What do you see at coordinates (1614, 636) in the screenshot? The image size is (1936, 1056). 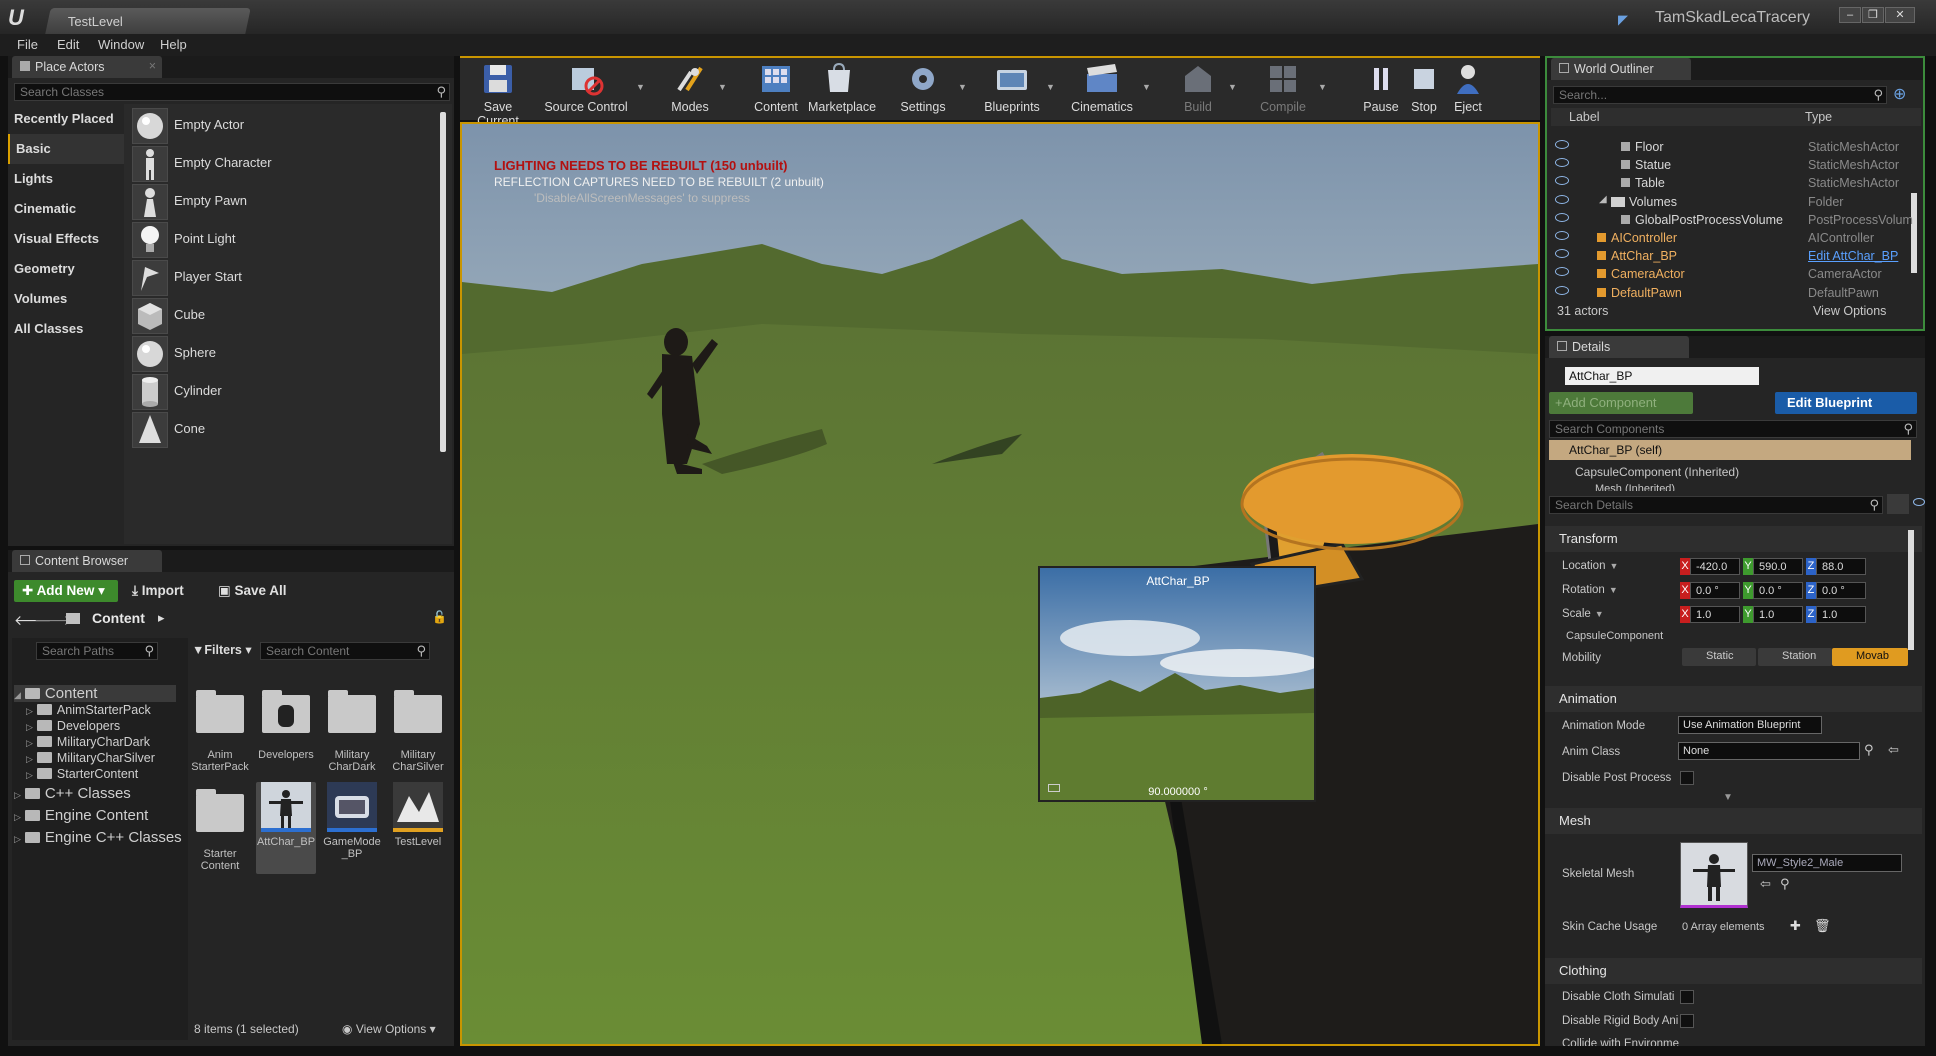 I see `capsule-subsection: CapsuleComponent` at bounding box center [1614, 636].